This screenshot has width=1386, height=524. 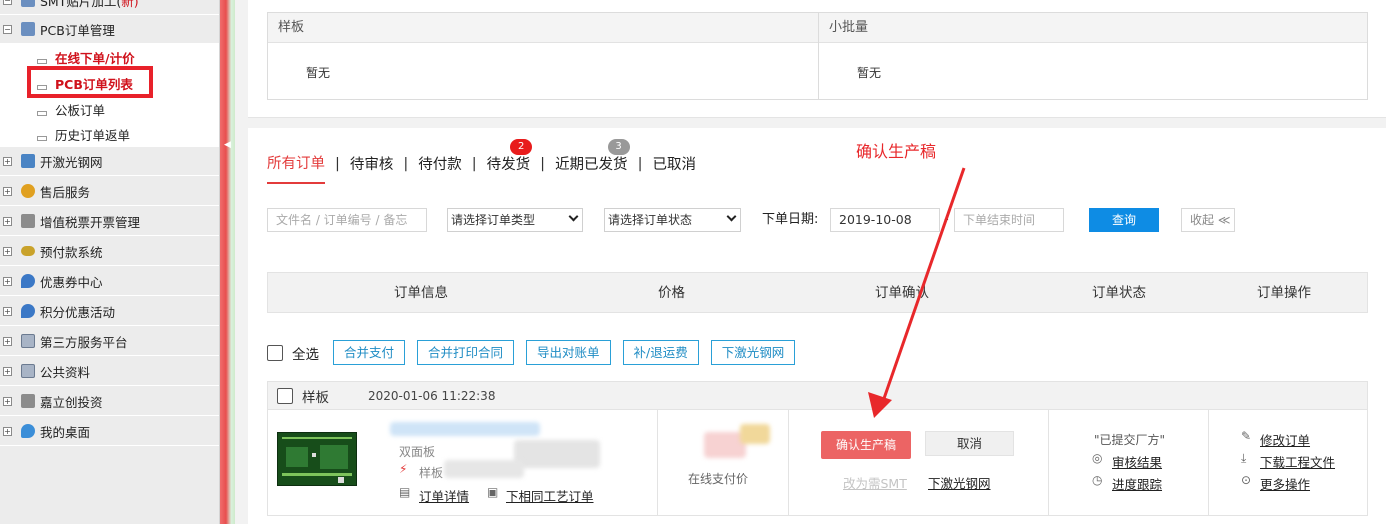 I want to click on tab-cancelled: 已取消, so click(x=674, y=168).